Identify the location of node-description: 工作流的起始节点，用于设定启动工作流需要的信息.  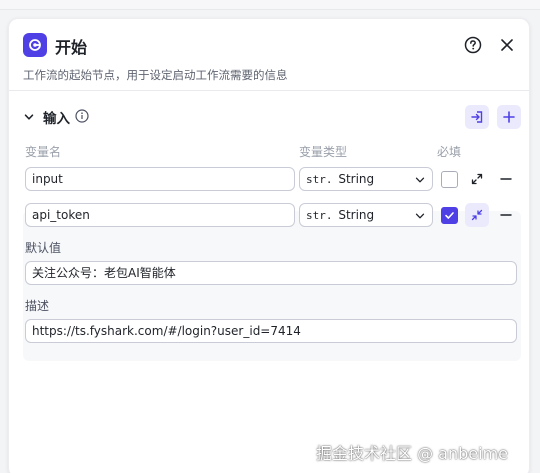
(155, 75).